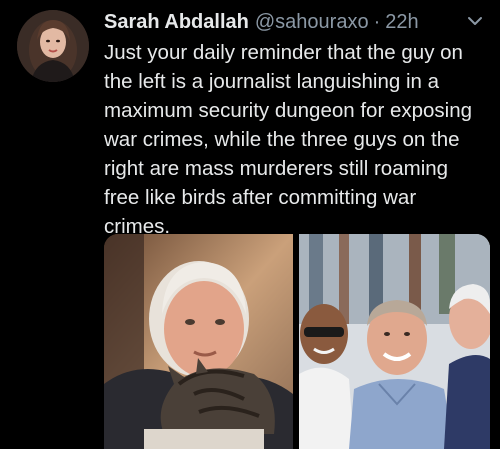 Image resolution: width=500 pixels, height=449 pixels. What do you see at coordinates (401, 22) in the screenshot?
I see `timestamp: 22h` at bounding box center [401, 22].